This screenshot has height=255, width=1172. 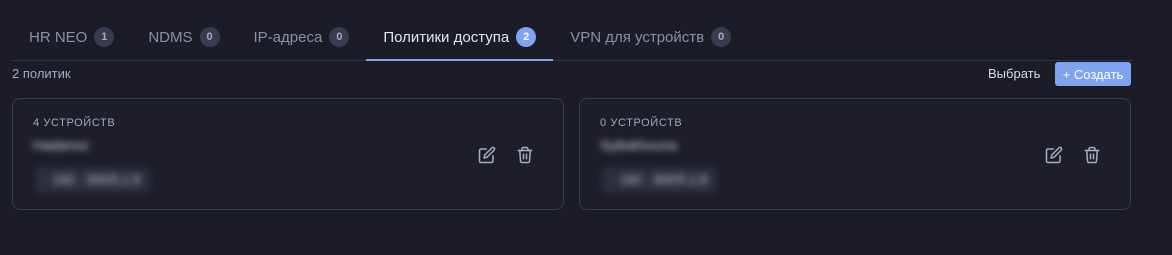 What do you see at coordinates (637, 37) in the screenshot?
I see `tab-label: VPN для устройств` at bounding box center [637, 37].